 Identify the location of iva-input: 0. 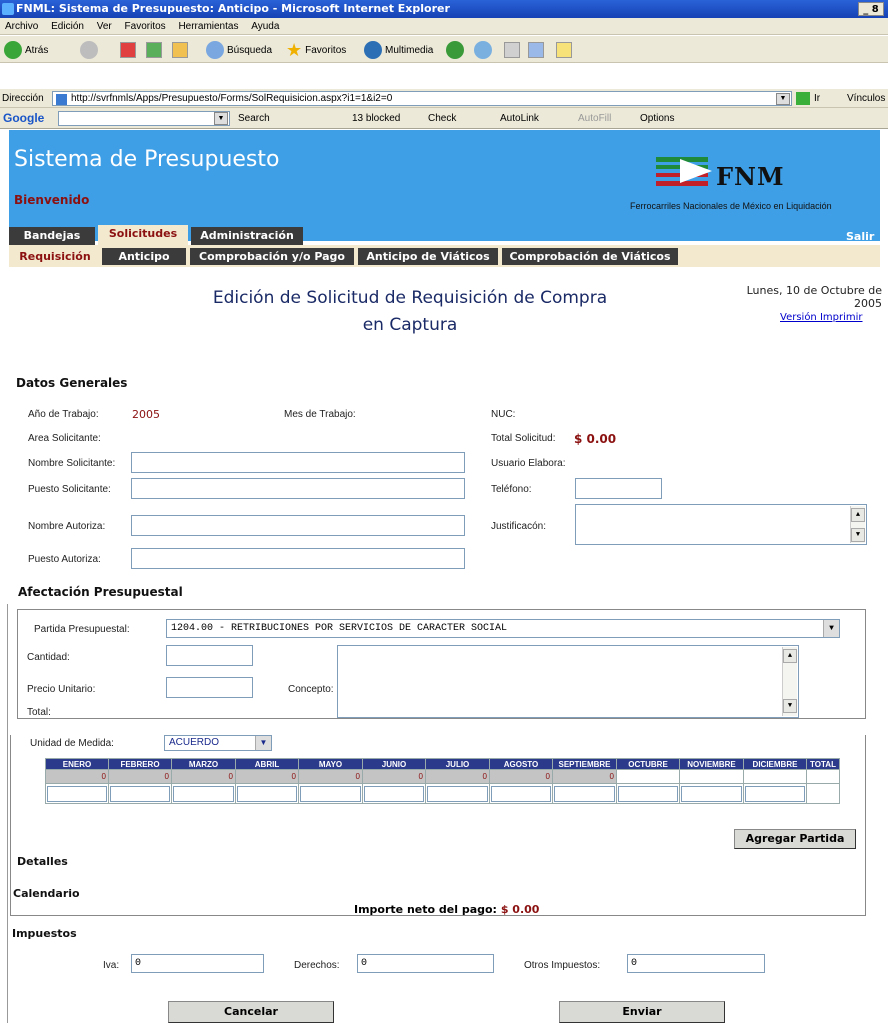
(197, 963).